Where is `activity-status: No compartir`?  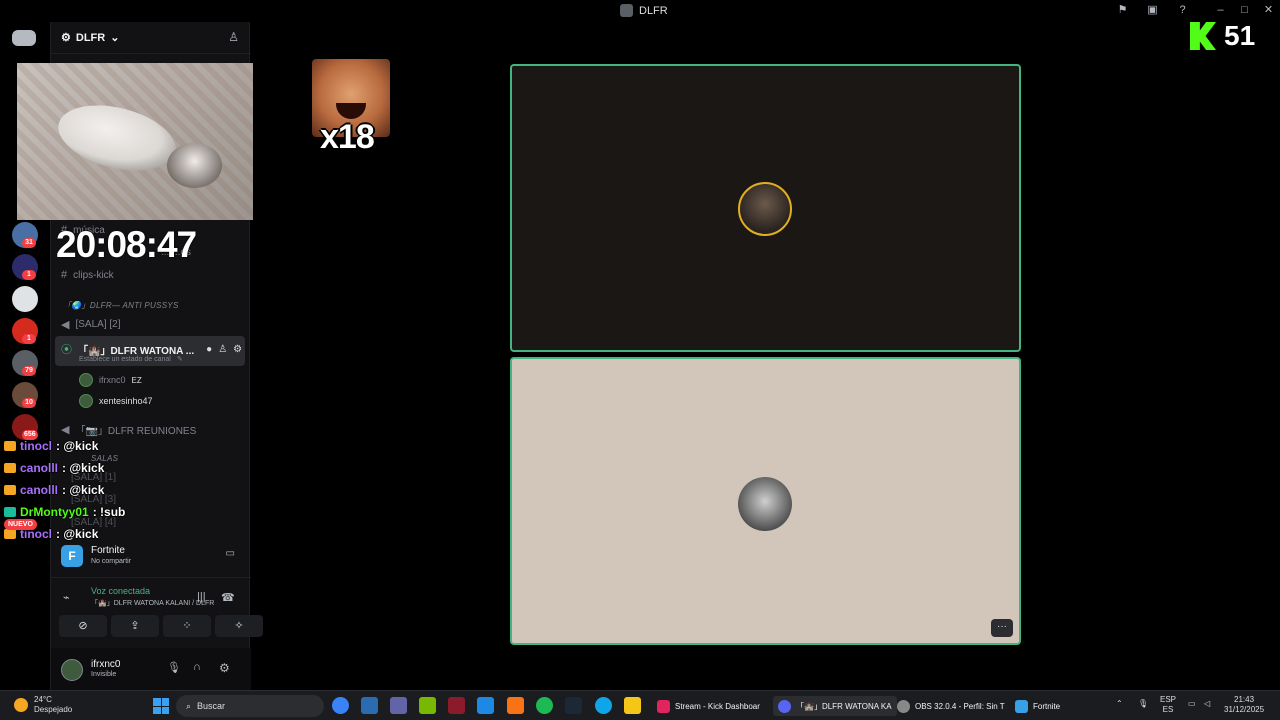
activity-status: No compartir is located at coordinates (111, 561).